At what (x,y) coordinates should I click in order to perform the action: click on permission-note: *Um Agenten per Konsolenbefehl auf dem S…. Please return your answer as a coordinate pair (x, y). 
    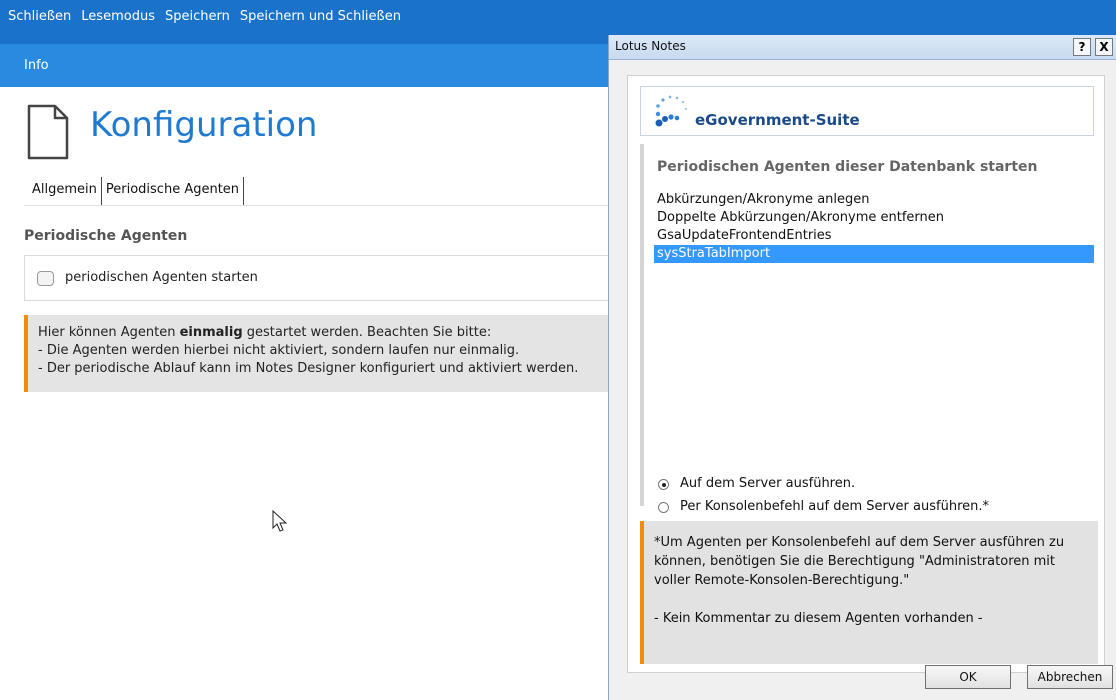
    Looking at the image, I should click on (869, 592).